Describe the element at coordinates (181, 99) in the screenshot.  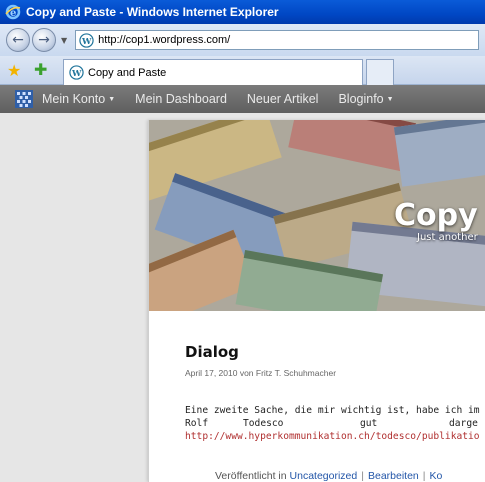
I see `admin-menu-mein-dashboard: Mein Dashboard` at that location.